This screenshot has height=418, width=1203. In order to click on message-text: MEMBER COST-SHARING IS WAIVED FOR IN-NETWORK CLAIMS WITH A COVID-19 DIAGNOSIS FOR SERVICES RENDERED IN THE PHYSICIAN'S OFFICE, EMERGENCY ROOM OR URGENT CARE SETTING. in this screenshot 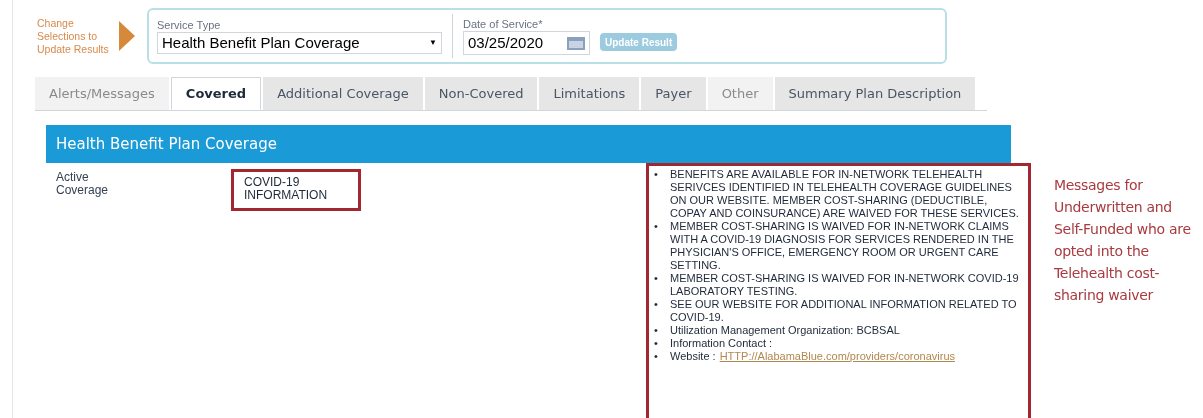, I will do `click(842, 246)`.